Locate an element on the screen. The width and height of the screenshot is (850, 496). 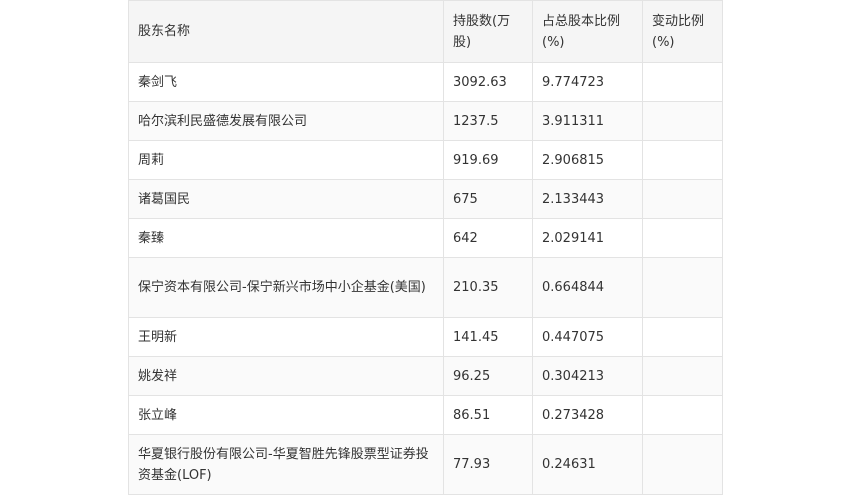
table-header-row: 股东名称 持股数(万股) 占总股本比例(%) 变动比例(%) is located at coordinates (425, 31).